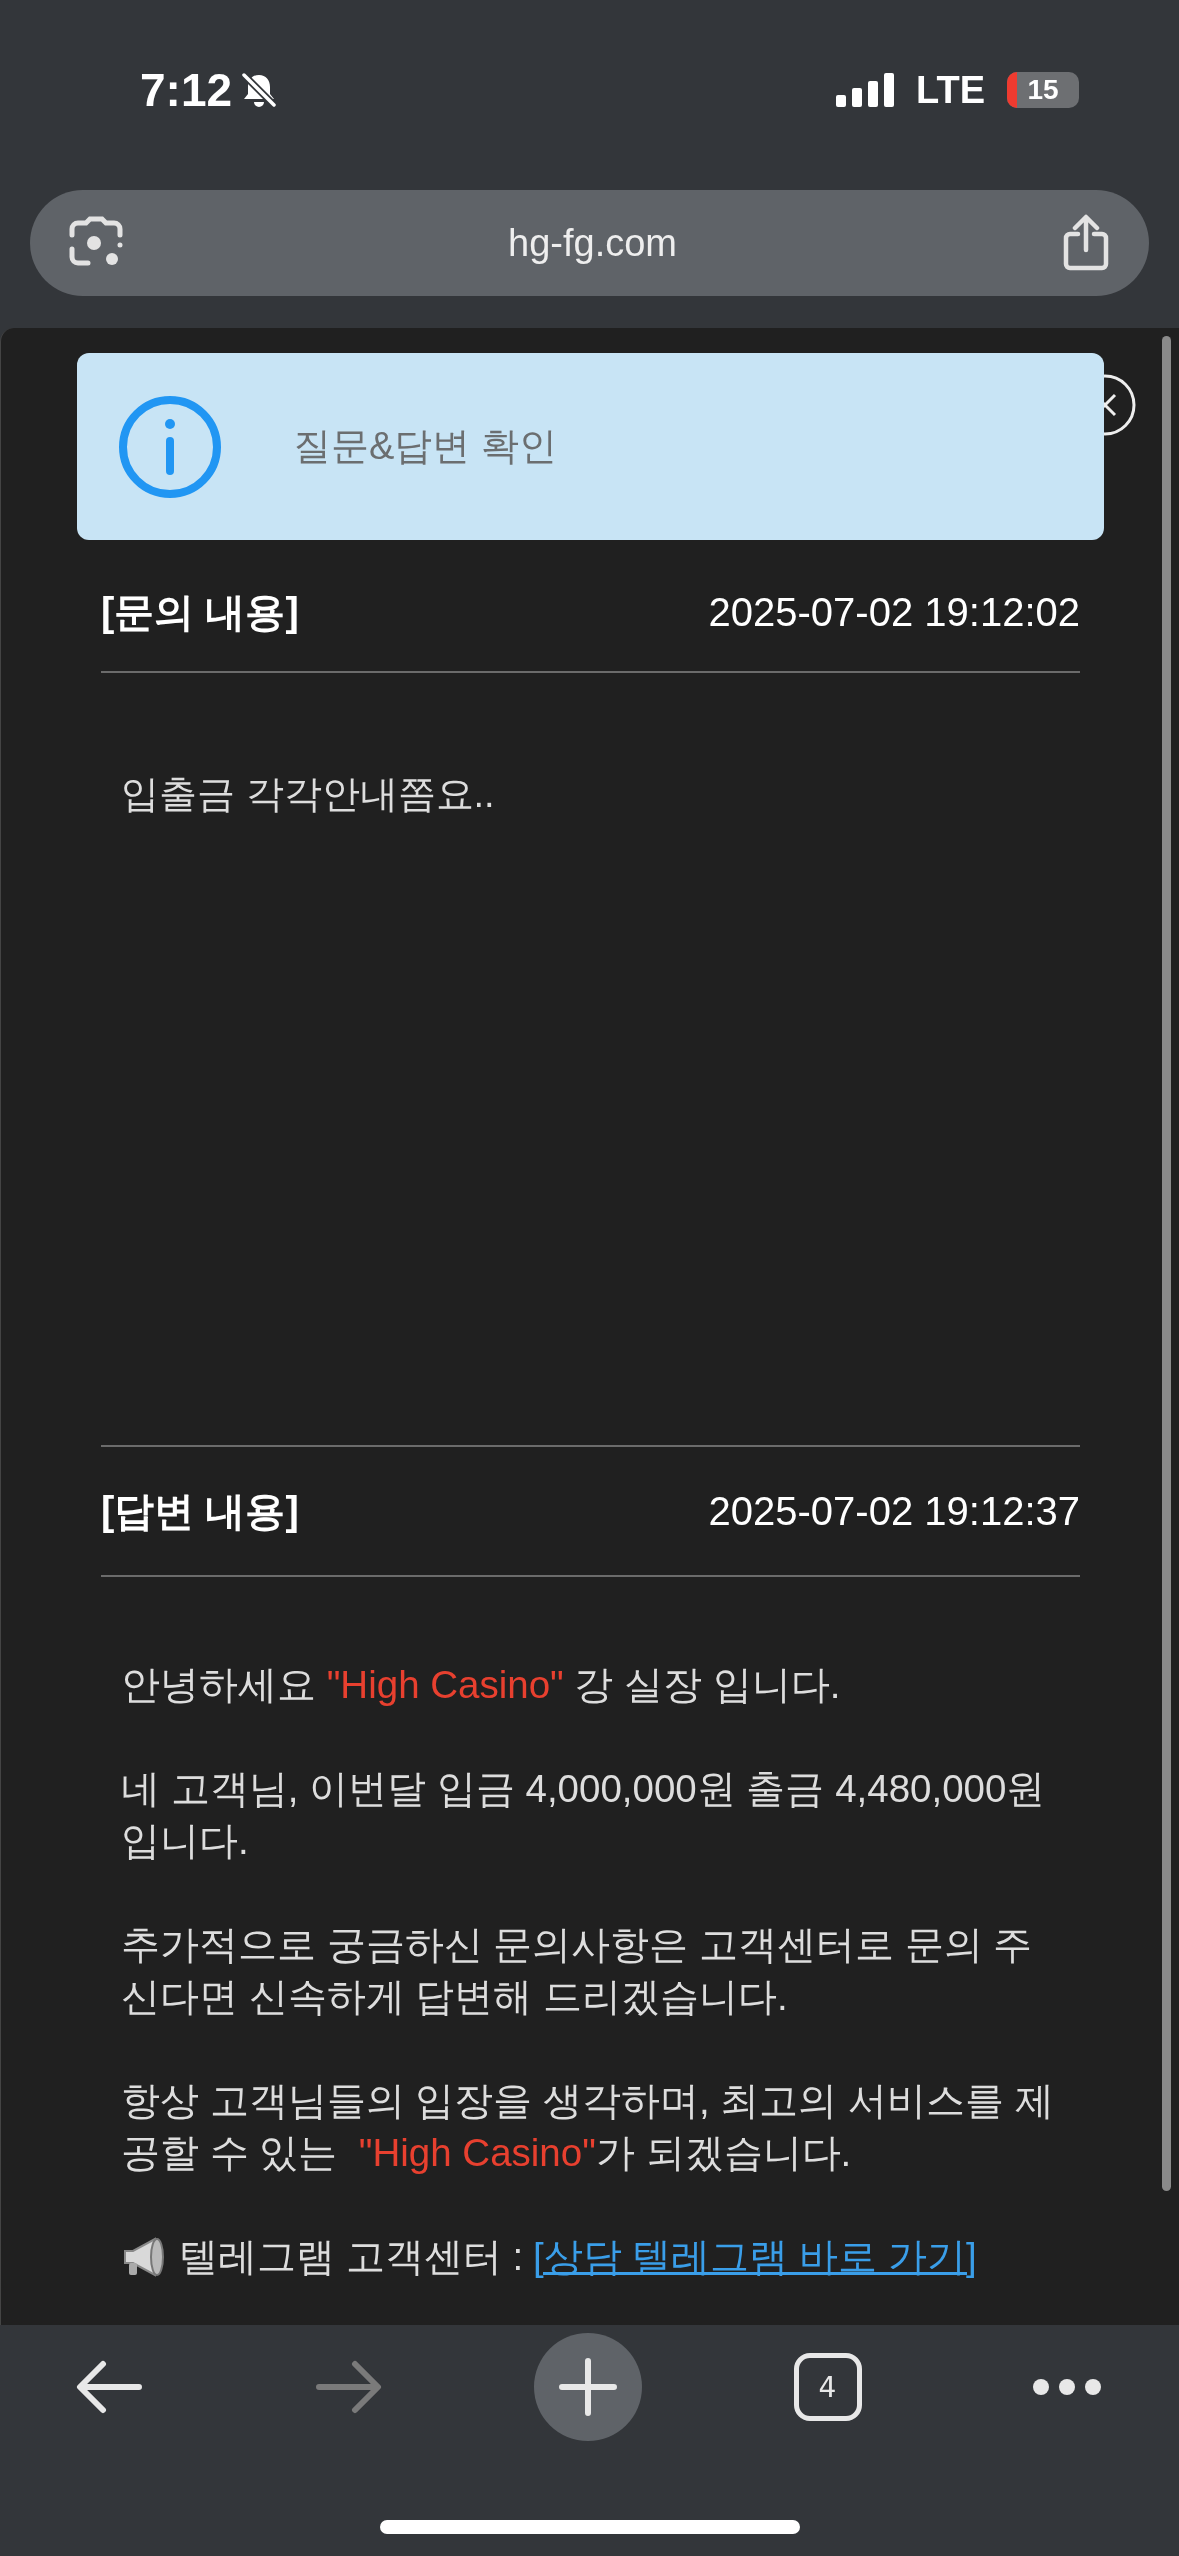  What do you see at coordinates (577, 1971) in the screenshot?
I see `answer-paragraph: 추가적으로 궁금하신 문의사항은 고객센터로 문의 주신다면 신속하게 답변해 드리겠습니다.` at bounding box center [577, 1971].